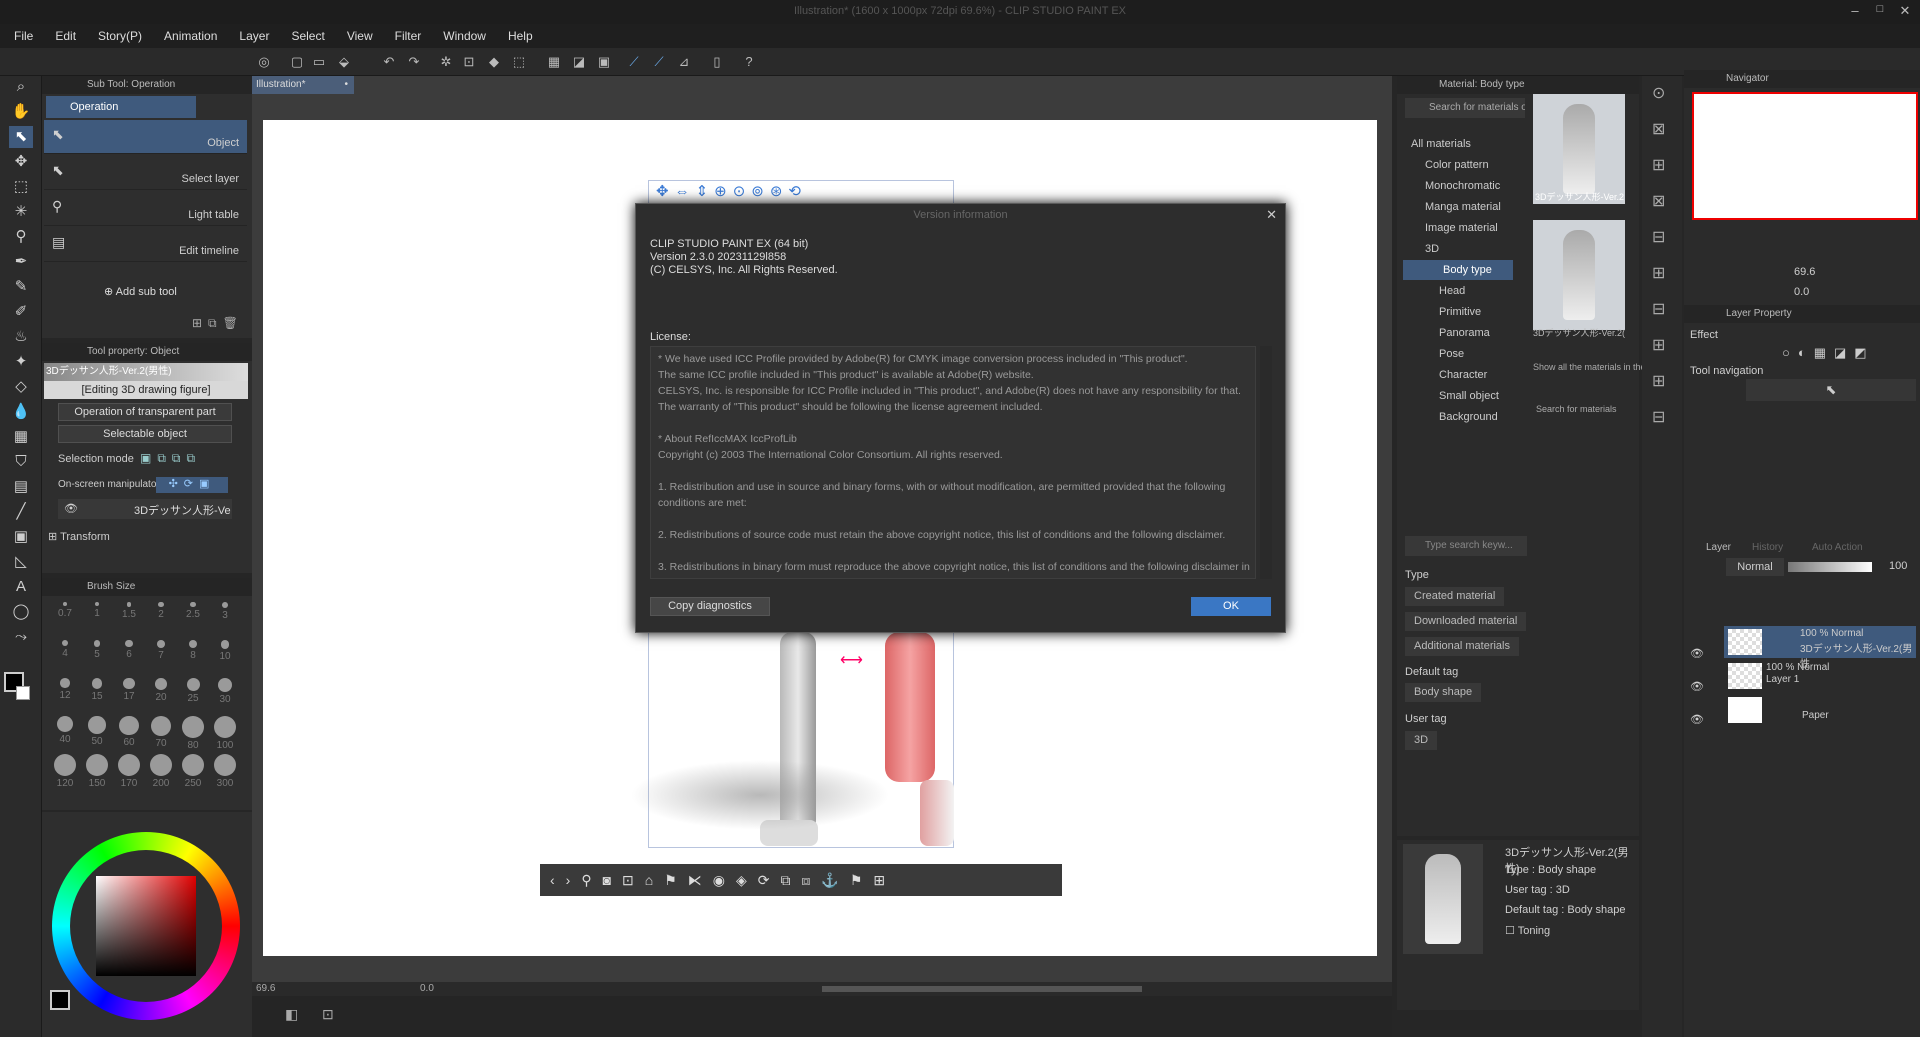 This screenshot has width=1920, height=1037. Describe the element at coordinates (145, 245) in the screenshot. I see `sub-tool-edit-timeline: ▤ Edit timeline` at that location.